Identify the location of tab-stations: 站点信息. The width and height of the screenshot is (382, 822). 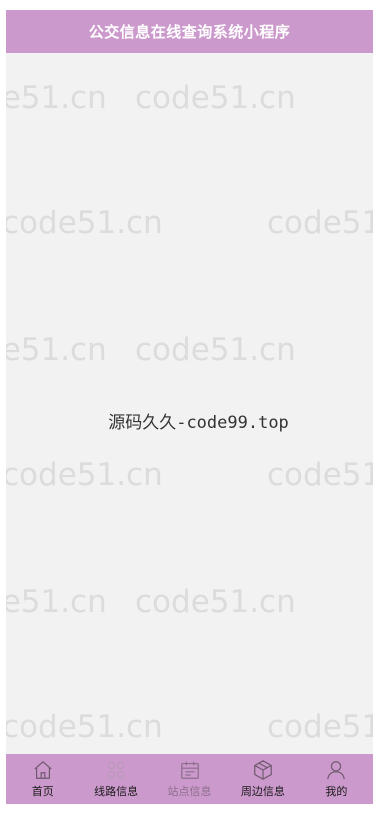
(189, 779).